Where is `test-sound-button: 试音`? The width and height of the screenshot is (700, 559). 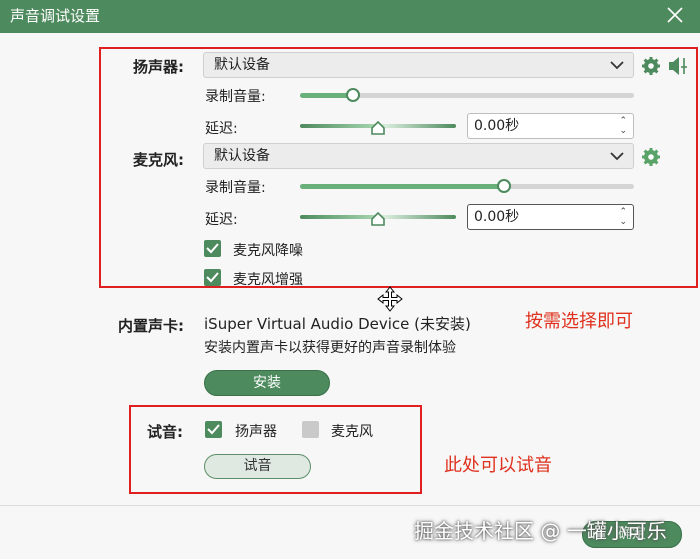 test-sound-button: 试音 is located at coordinates (257, 466).